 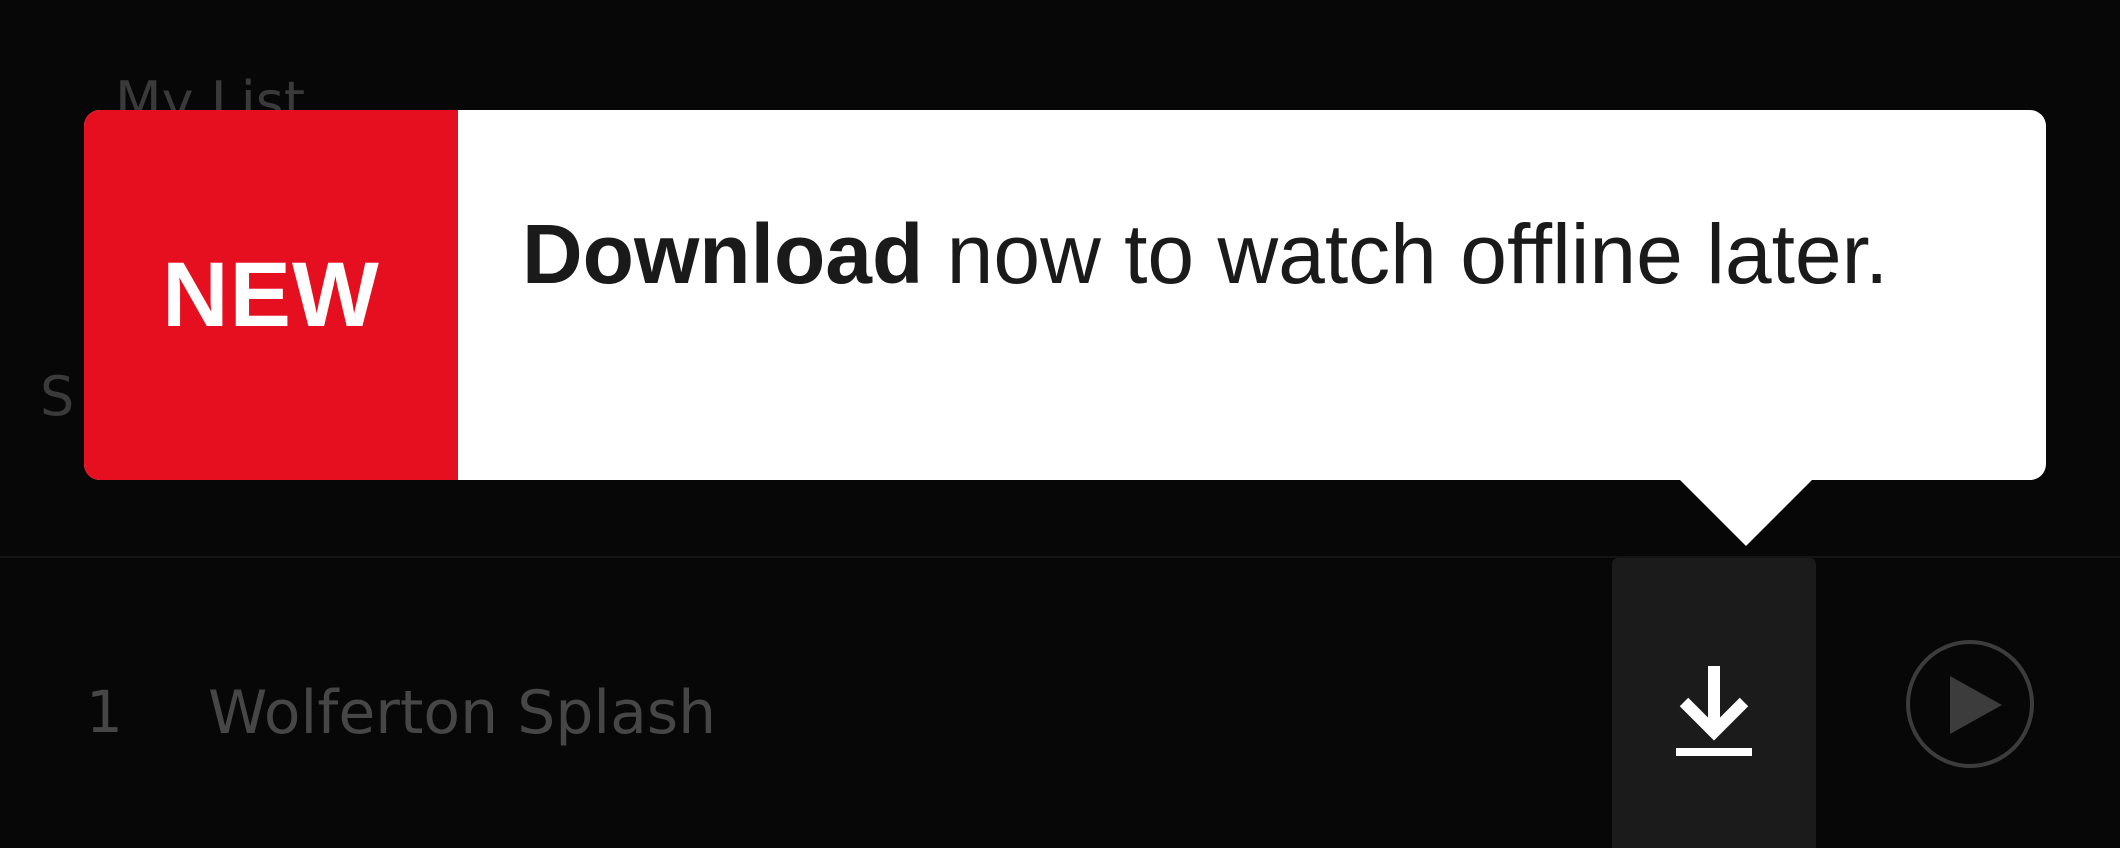 What do you see at coordinates (57, 396) in the screenshot?
I see `section-label: S` at bounding box center [57, 396].